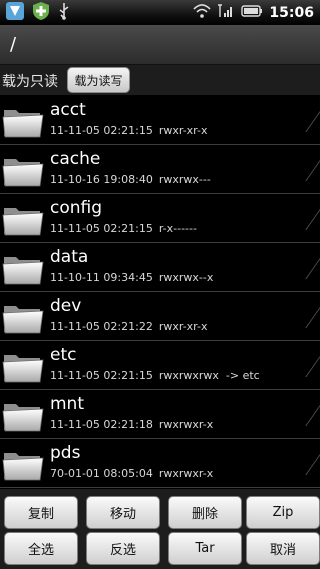 This screenshot has height=569, width=320. I want to click on file-row: dev 11-11-05 02:21:22 rwxr-xr-x, so click(160, 316).